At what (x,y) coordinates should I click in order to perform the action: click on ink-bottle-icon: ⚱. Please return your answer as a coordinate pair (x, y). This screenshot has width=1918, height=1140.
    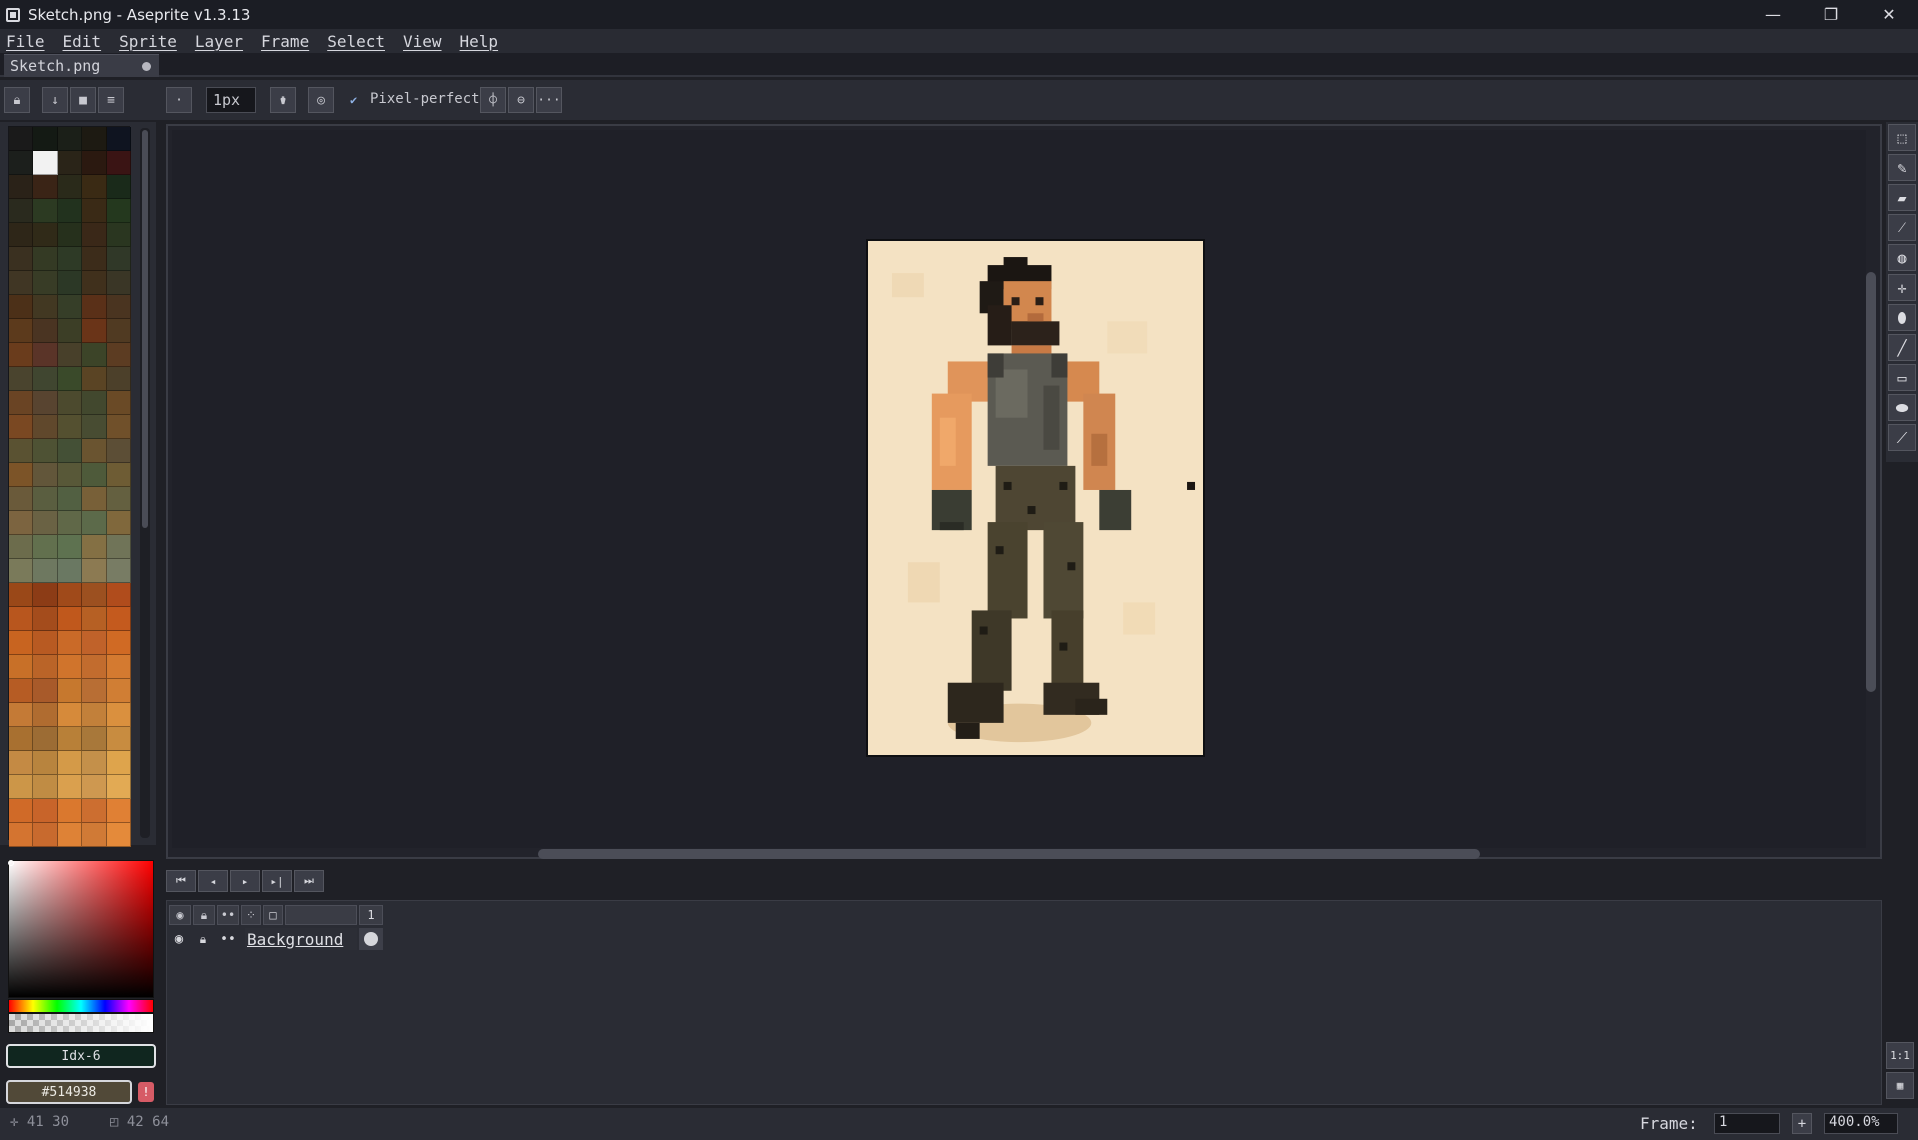
    Looking at the image, I should click on (283, 100).